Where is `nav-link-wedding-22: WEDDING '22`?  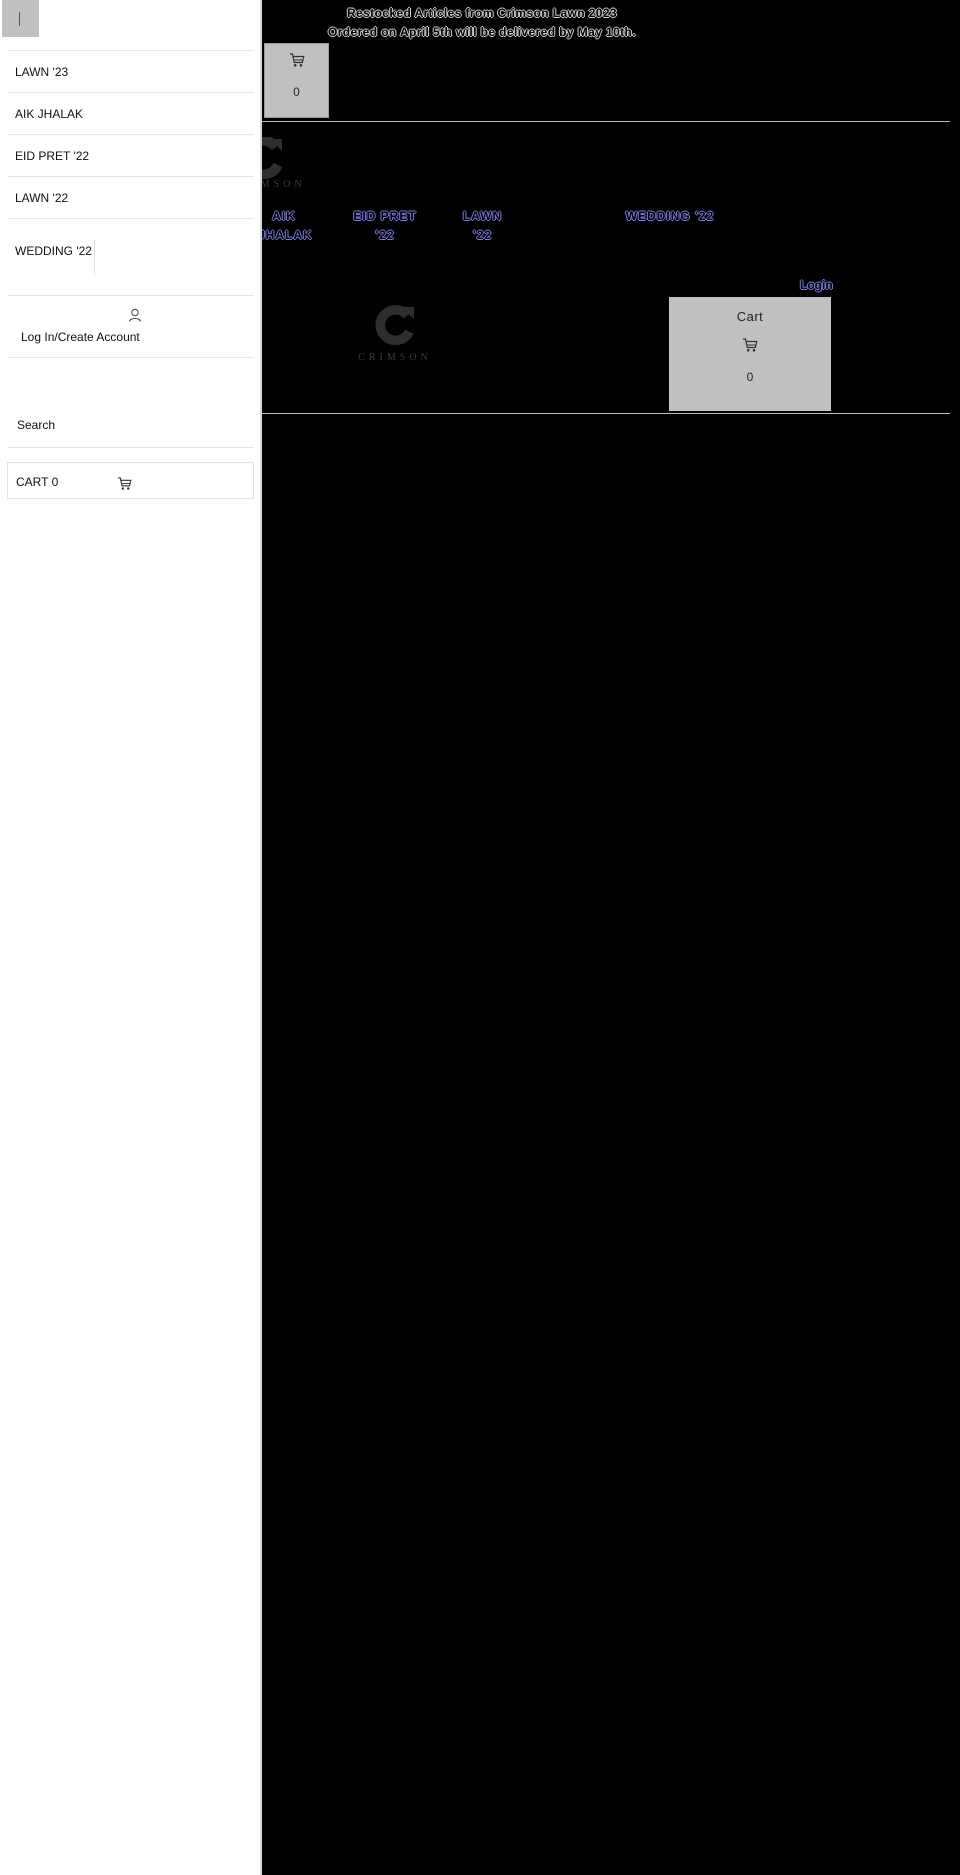
nav-link-wedding-22: WEDDING '22 is located at coordinates (670, 216).